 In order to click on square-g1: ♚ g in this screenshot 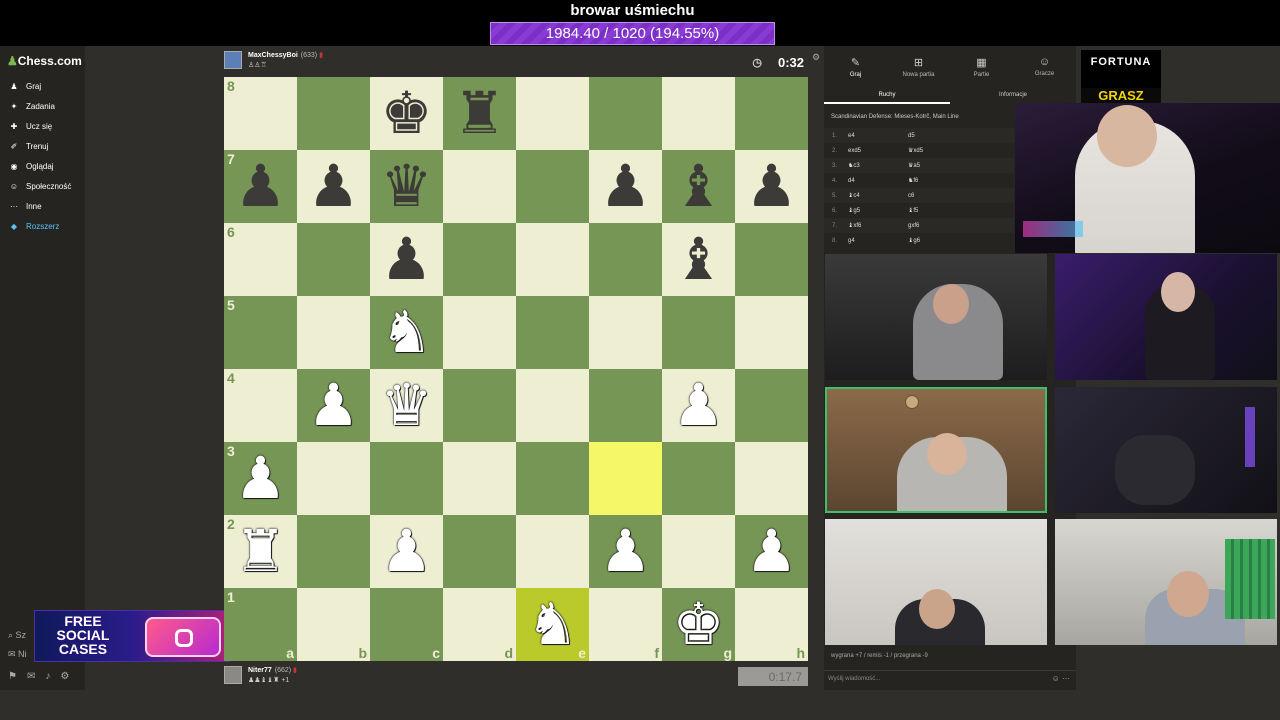, I will do `click(698, 624)`.